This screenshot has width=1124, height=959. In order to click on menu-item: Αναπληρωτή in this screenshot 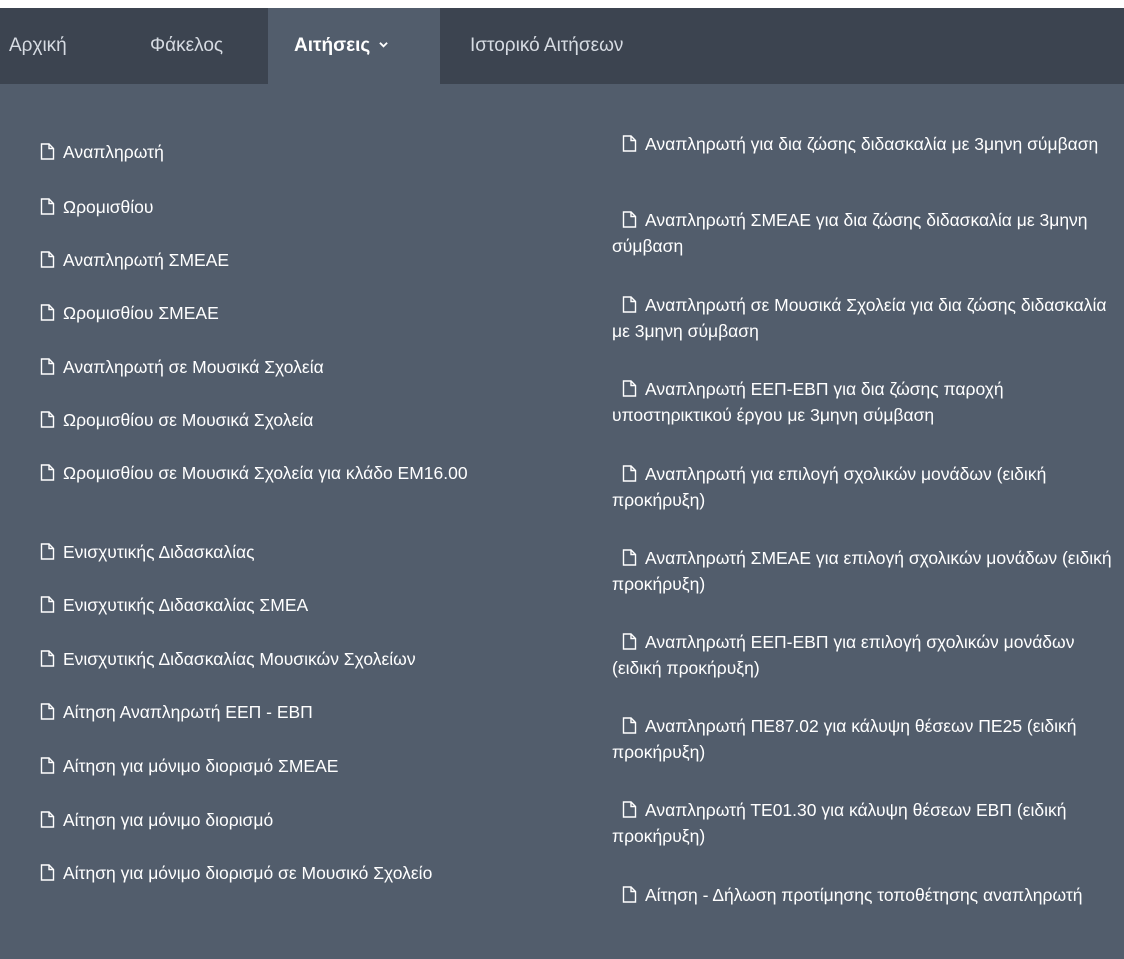, I will do `click(287, 152)`.